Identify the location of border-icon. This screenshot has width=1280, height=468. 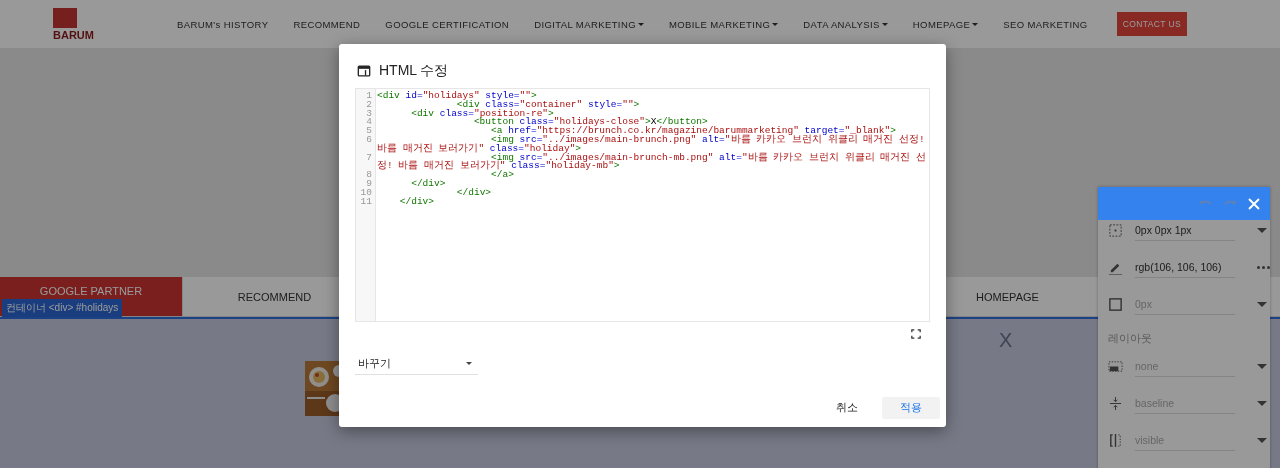
(1115, 230).